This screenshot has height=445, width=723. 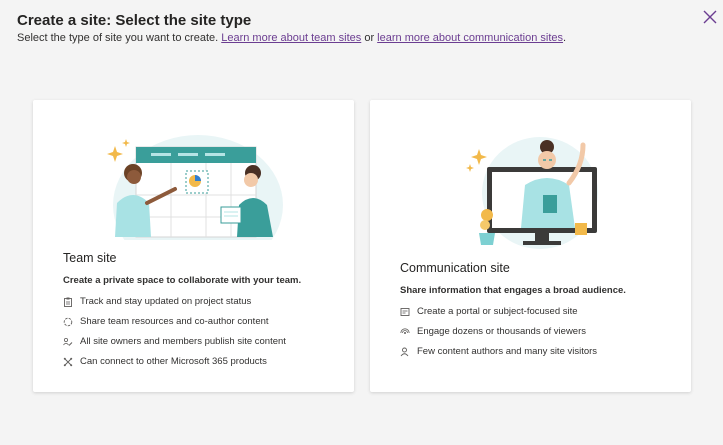 What do you see at coordinates (565, 38) in the screenshot?
I see `subtitle-period: .` at bounding box center [565, 38].